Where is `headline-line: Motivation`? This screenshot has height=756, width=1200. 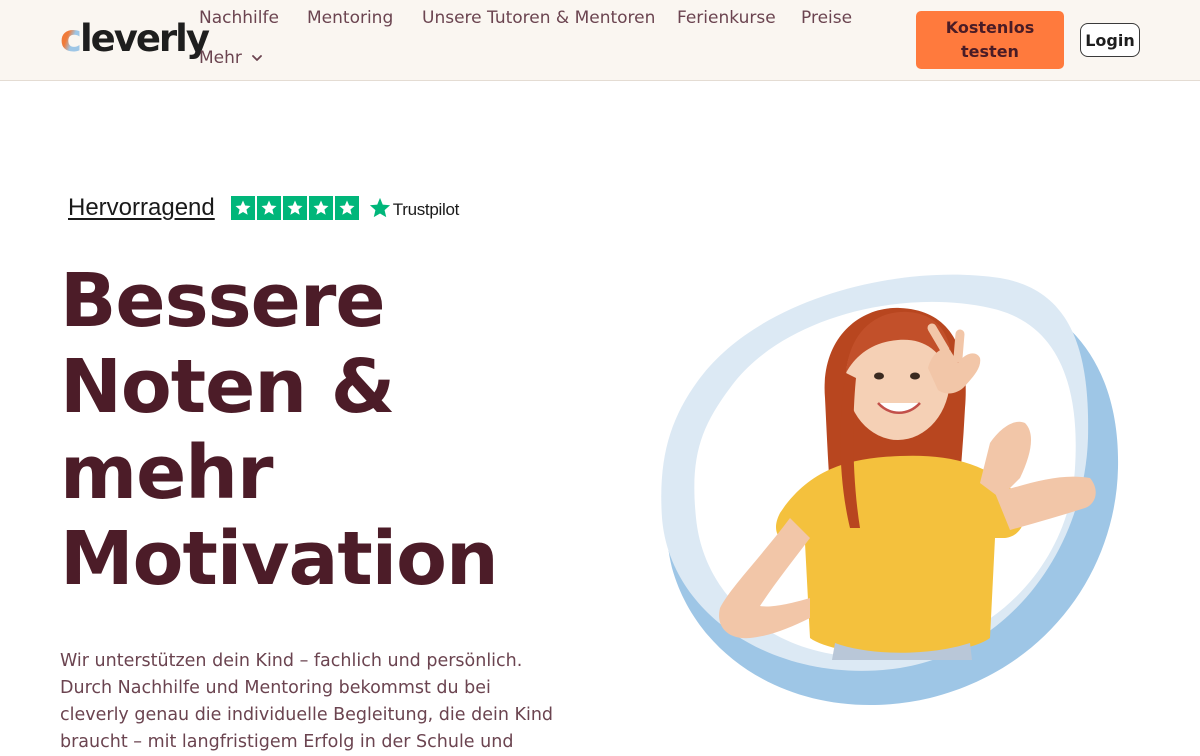
headline-line: Motivation is located at coordinates (279, 559).